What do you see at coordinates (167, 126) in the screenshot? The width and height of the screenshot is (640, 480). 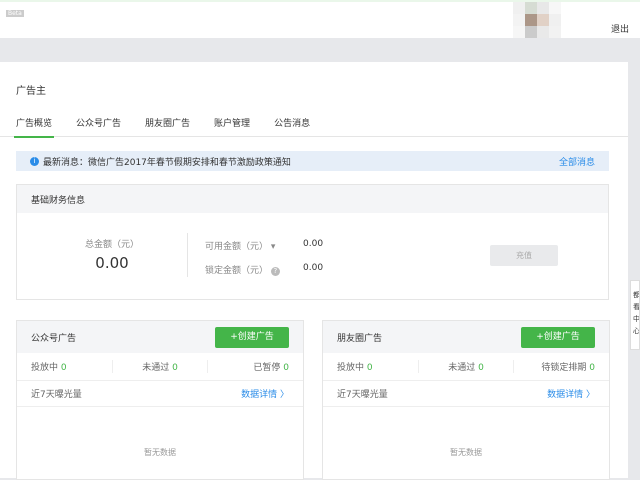 I see `tab-moments-ads: 朋友圈广告` at bounding box center [167, 126].